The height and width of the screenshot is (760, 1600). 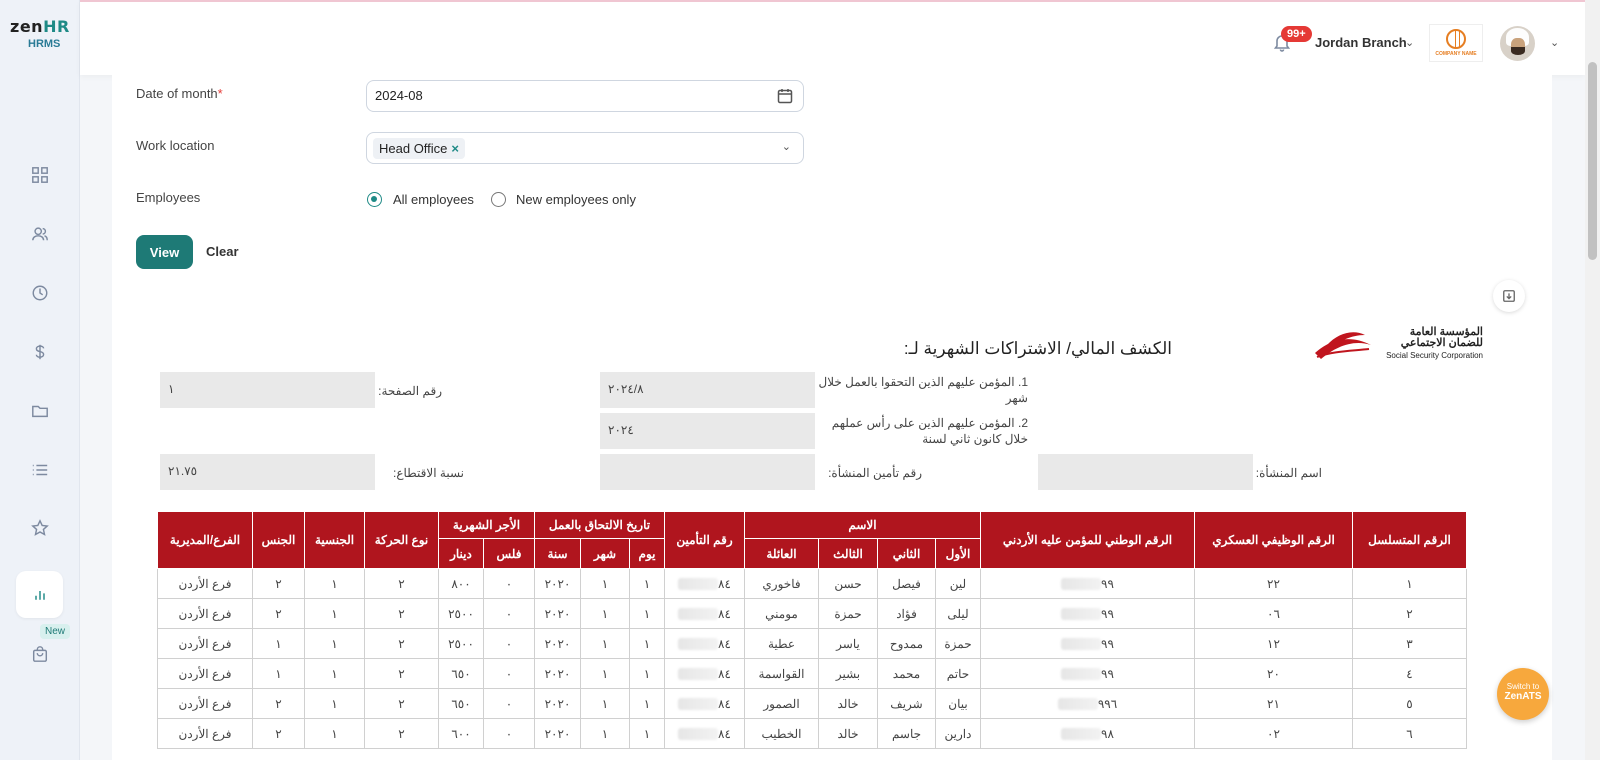 I want to click on cell-third: خالد, so click(x=848, y=733).